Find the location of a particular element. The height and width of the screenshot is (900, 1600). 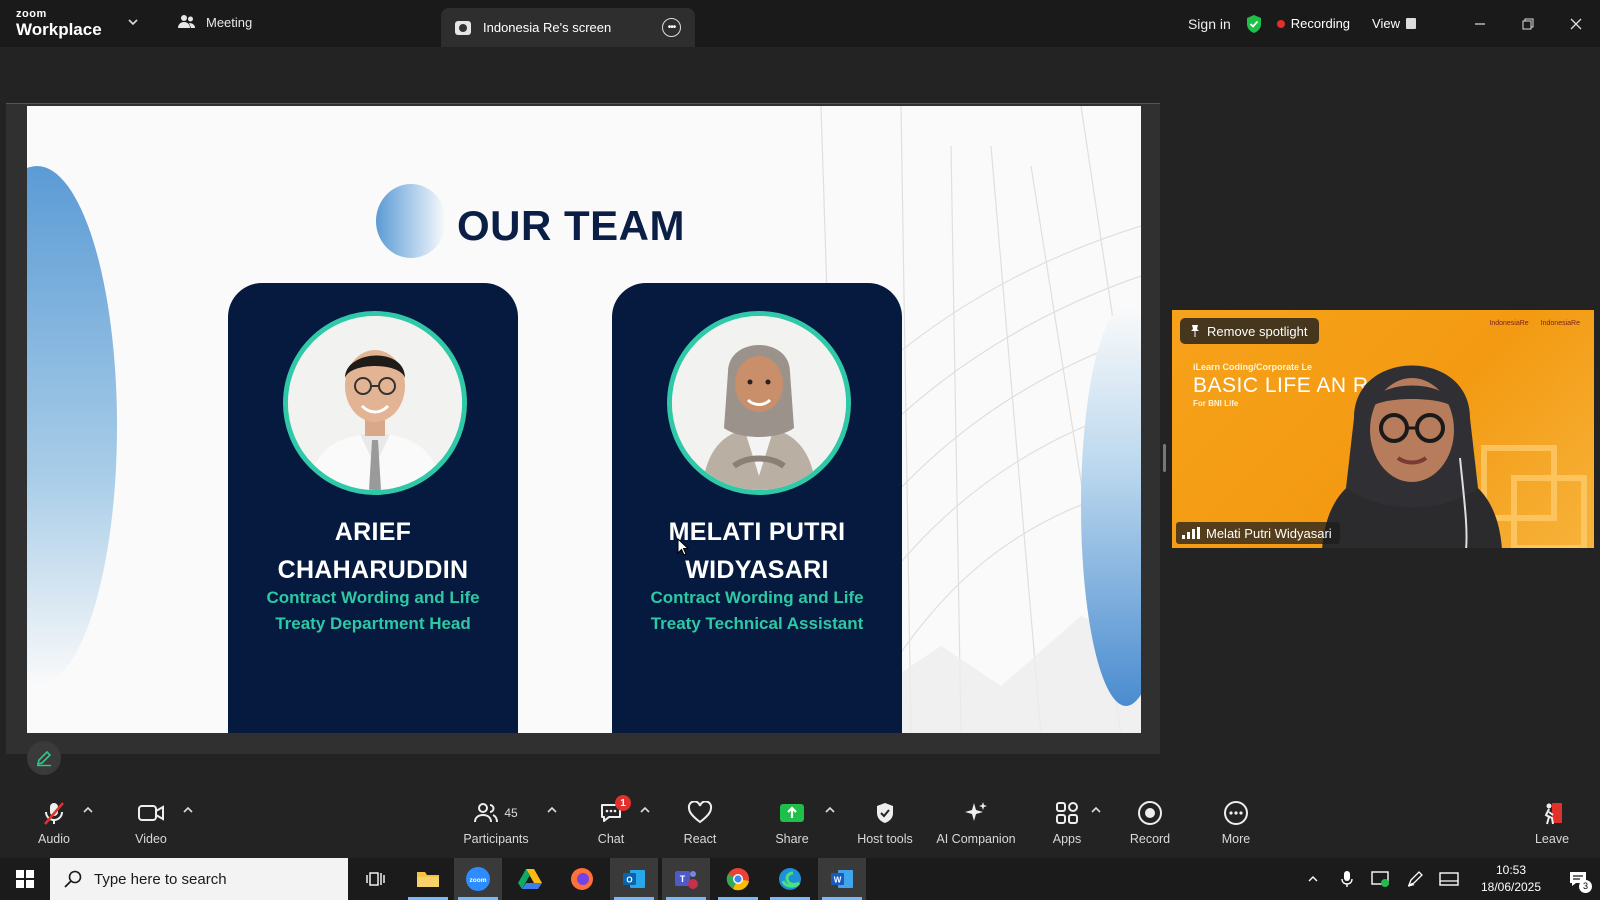

host-tools-icon-wrap is located at coordinates (885, 813).